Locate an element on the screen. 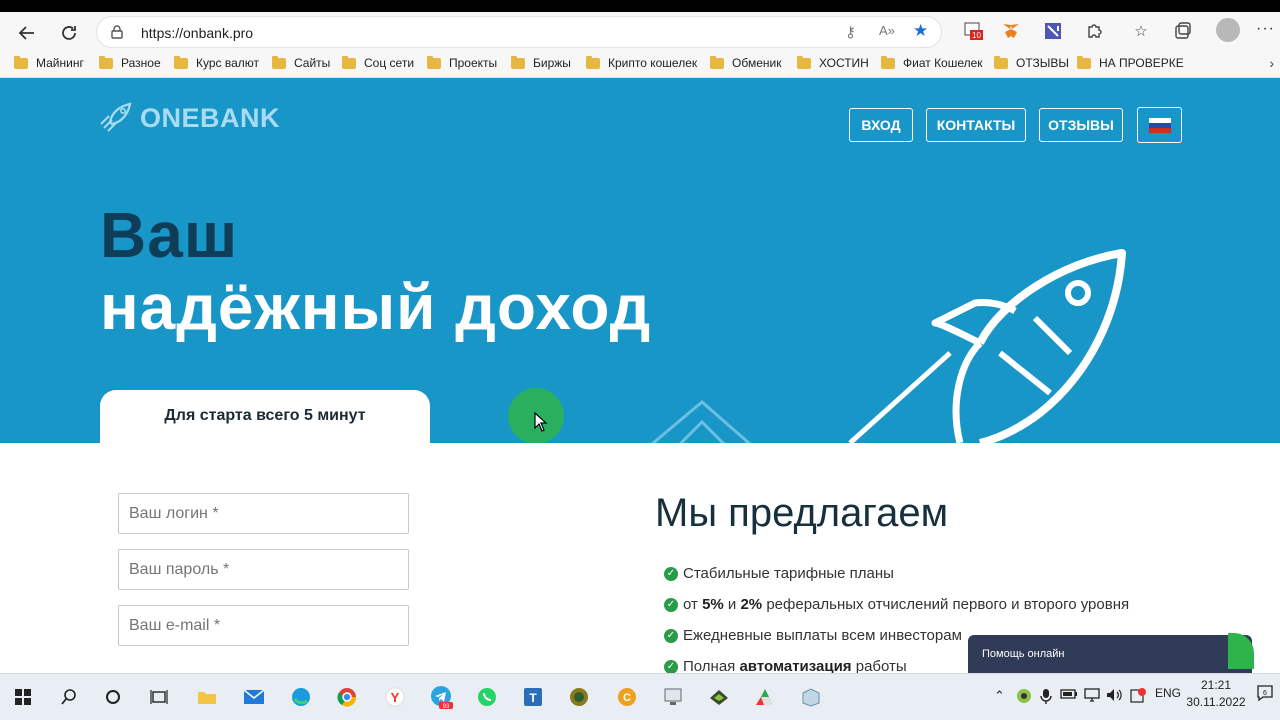 The width and height of the screenshot is (1280, 720). windows-start-icon is located at coordinates (23, 697).